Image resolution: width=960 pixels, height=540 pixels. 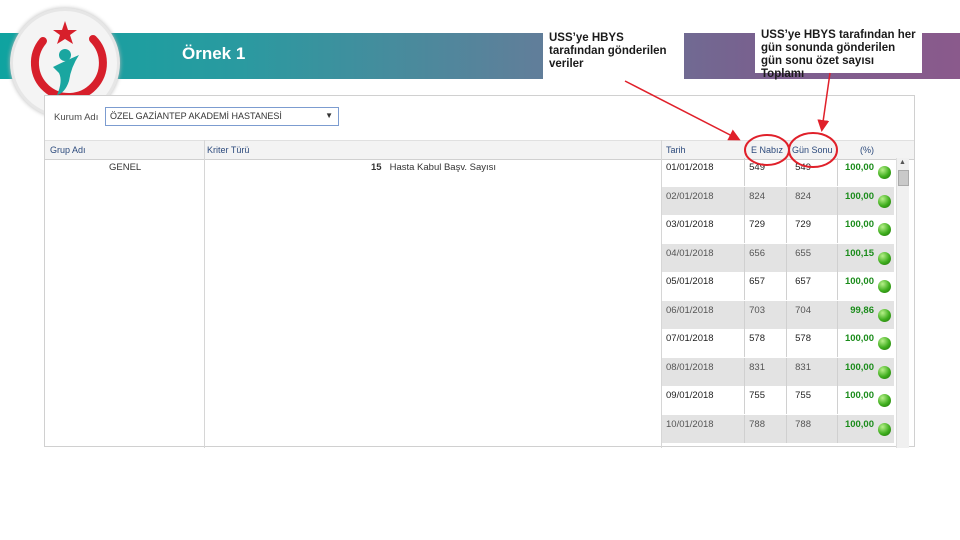 What do you see at coordinates (859, 253) in the screenshot?
I see `row-percent: 100,15` at bounding box center [859, 253].